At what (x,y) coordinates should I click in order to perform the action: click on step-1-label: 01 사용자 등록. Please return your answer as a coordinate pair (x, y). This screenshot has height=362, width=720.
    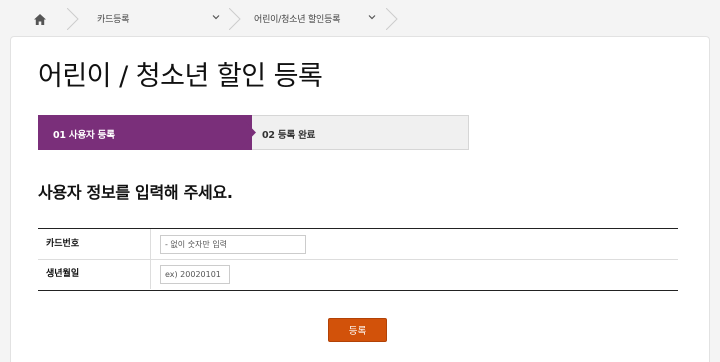
    Looking at the image, I should click on (84, 135).